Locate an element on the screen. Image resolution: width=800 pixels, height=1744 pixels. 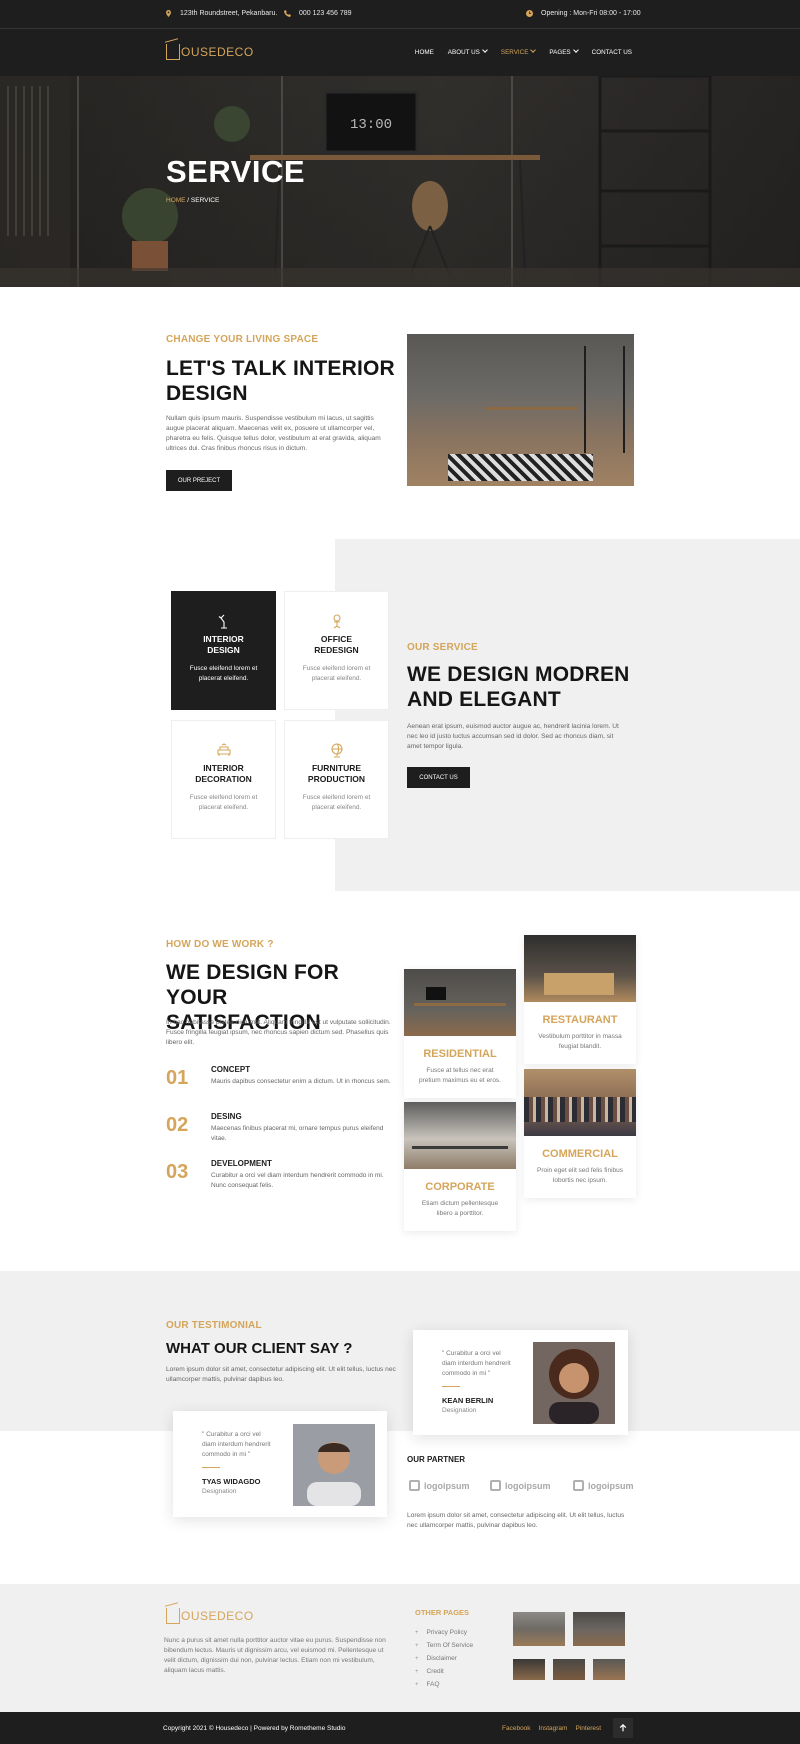
house-logo-icon is located at coordinates (173, 52).